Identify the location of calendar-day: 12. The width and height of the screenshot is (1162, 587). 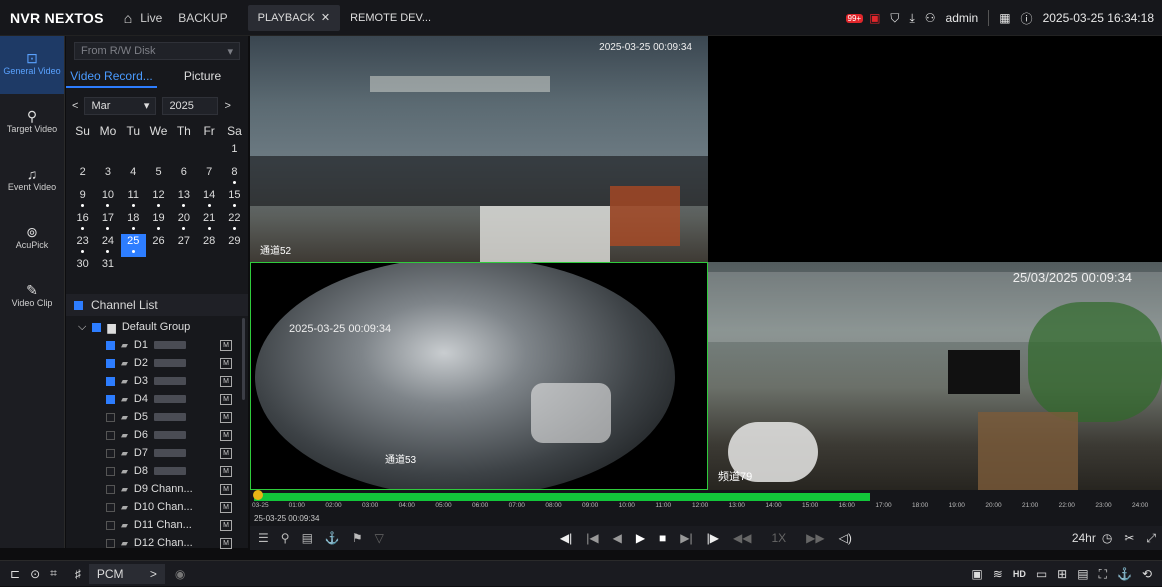
(158, 199).